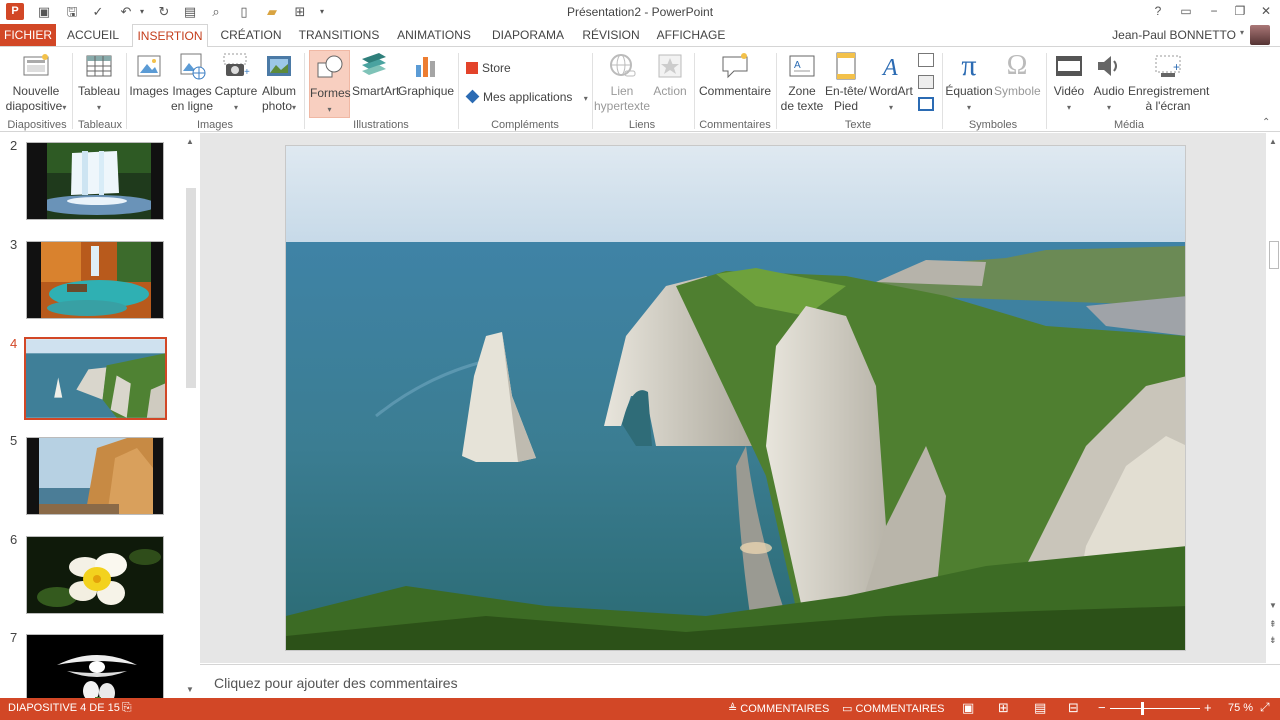 This screenshot has width=1280, height=720. I want to click on user-dropdown-icon: ▾, so click(1242, 32).